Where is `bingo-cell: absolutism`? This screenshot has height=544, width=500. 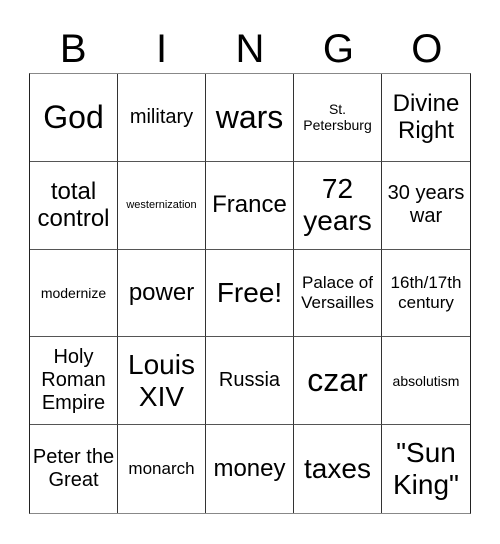 bingo-cell: absolutism is located at coordinates (426, 381).